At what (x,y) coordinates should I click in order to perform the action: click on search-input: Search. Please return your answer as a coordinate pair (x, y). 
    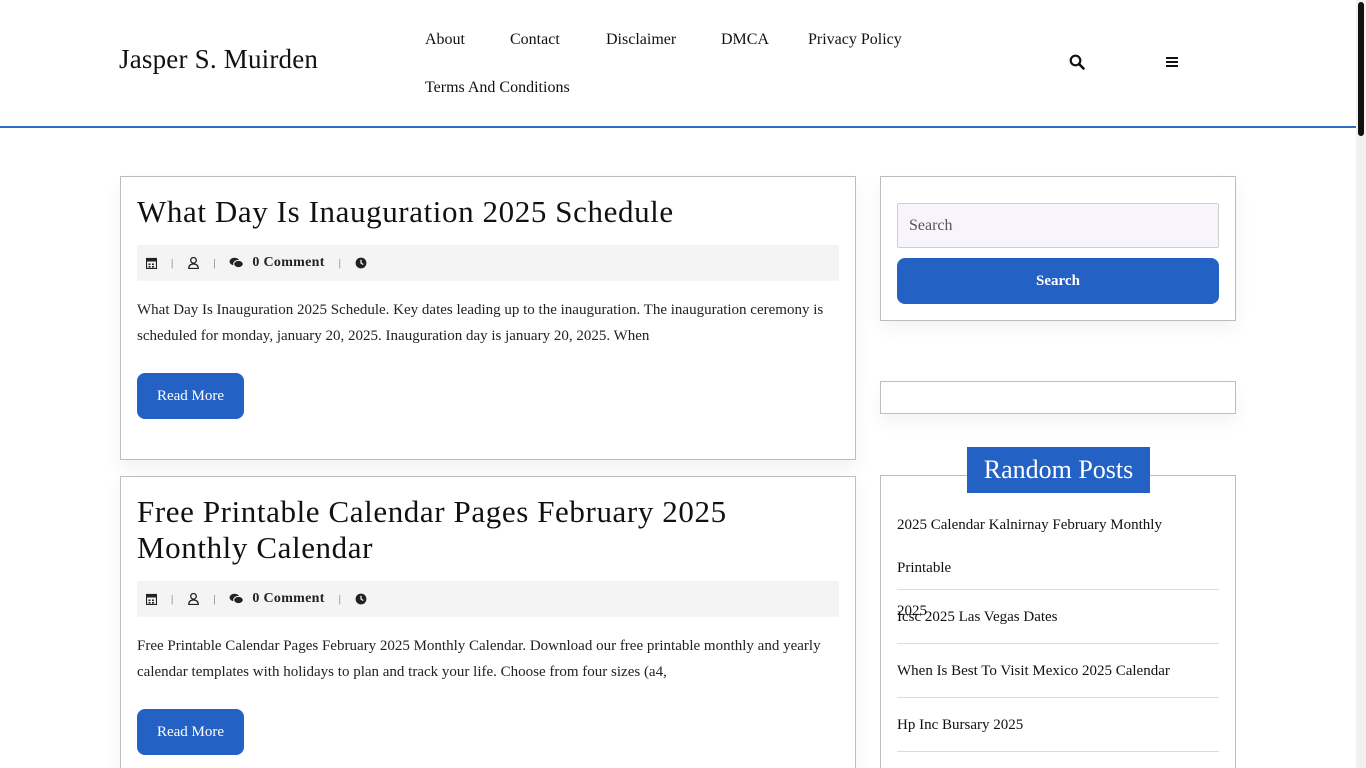
    Looking at the image, I should click on (1058, 225).